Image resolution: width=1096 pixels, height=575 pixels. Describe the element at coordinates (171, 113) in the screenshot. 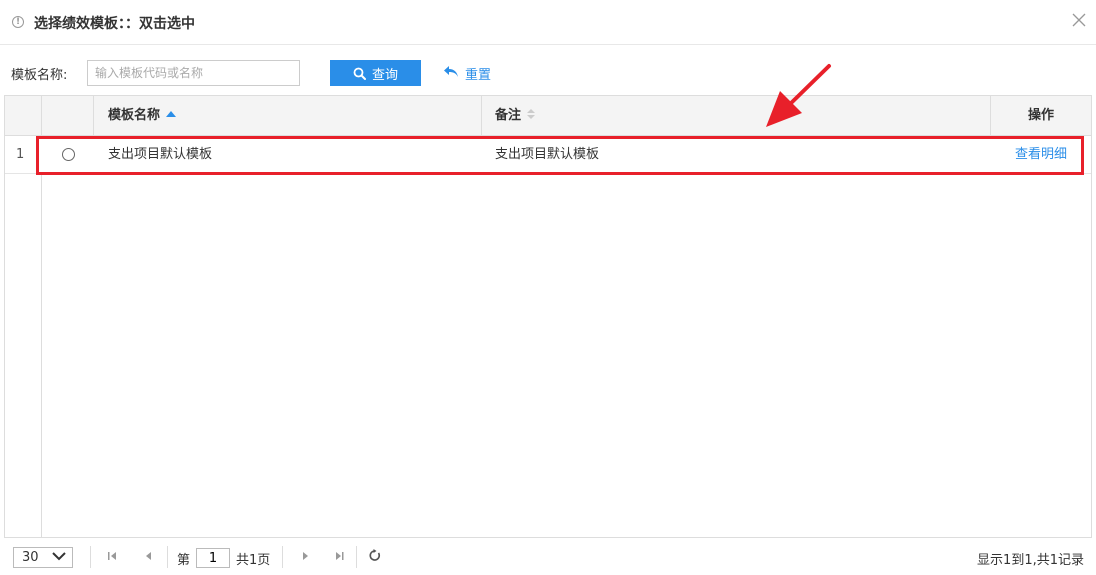

I see `sort-ascending-icon` at that location.